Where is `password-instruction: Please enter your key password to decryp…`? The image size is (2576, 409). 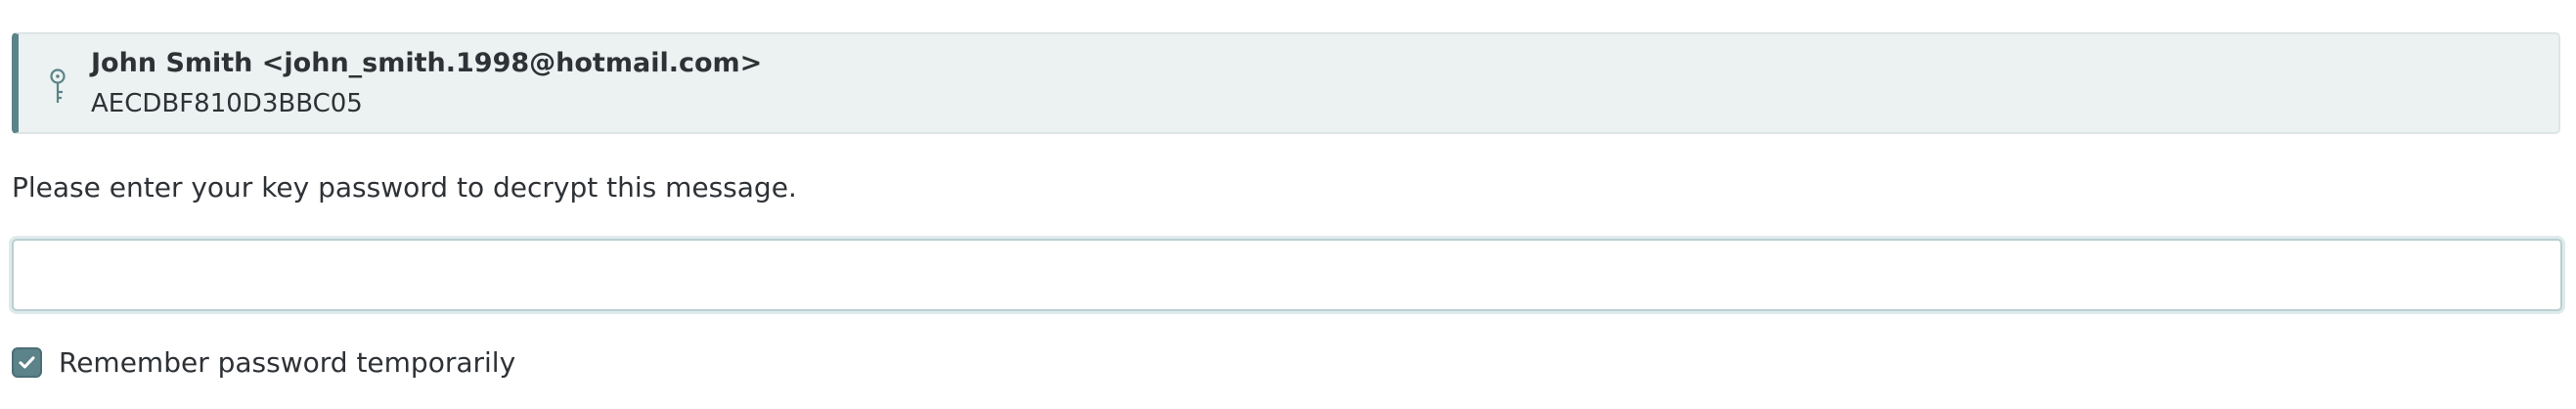 password-instruction: Please enter your key password to decryp… is located at coordinates (404, 187).